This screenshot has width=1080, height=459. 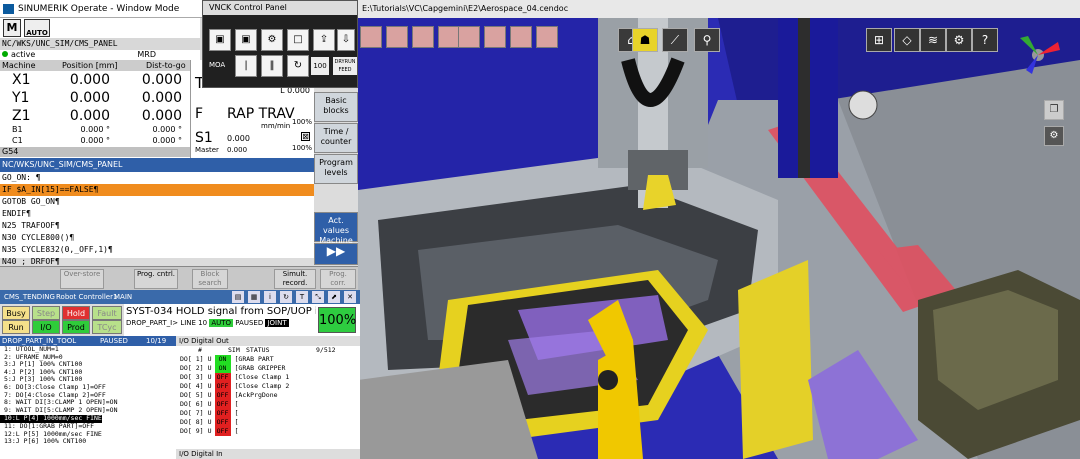 What do you see at coordinates (156, 279) in the screenshot?
I see `softkey-prog-cntrl: Prog. cntrl.` at bounding box center [156, 279].